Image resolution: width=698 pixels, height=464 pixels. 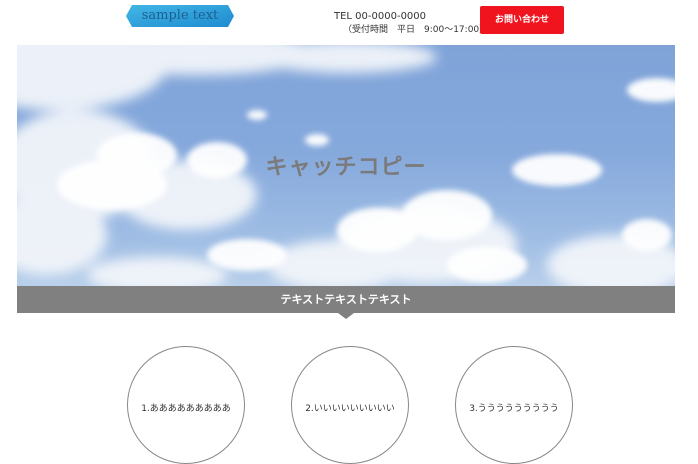 I want to click on phone-number: TEL 00-0000-0000, so click(x=380, y=16).